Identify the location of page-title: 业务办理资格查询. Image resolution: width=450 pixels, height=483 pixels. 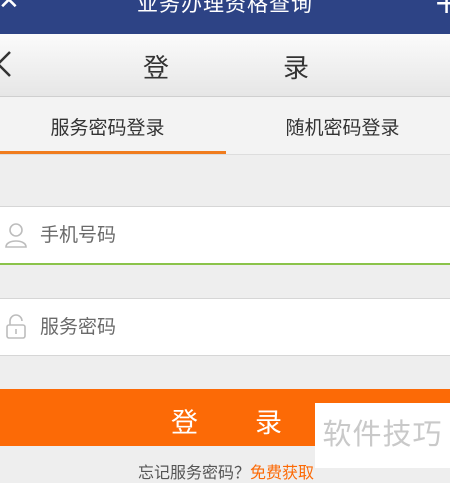
(225, 8).